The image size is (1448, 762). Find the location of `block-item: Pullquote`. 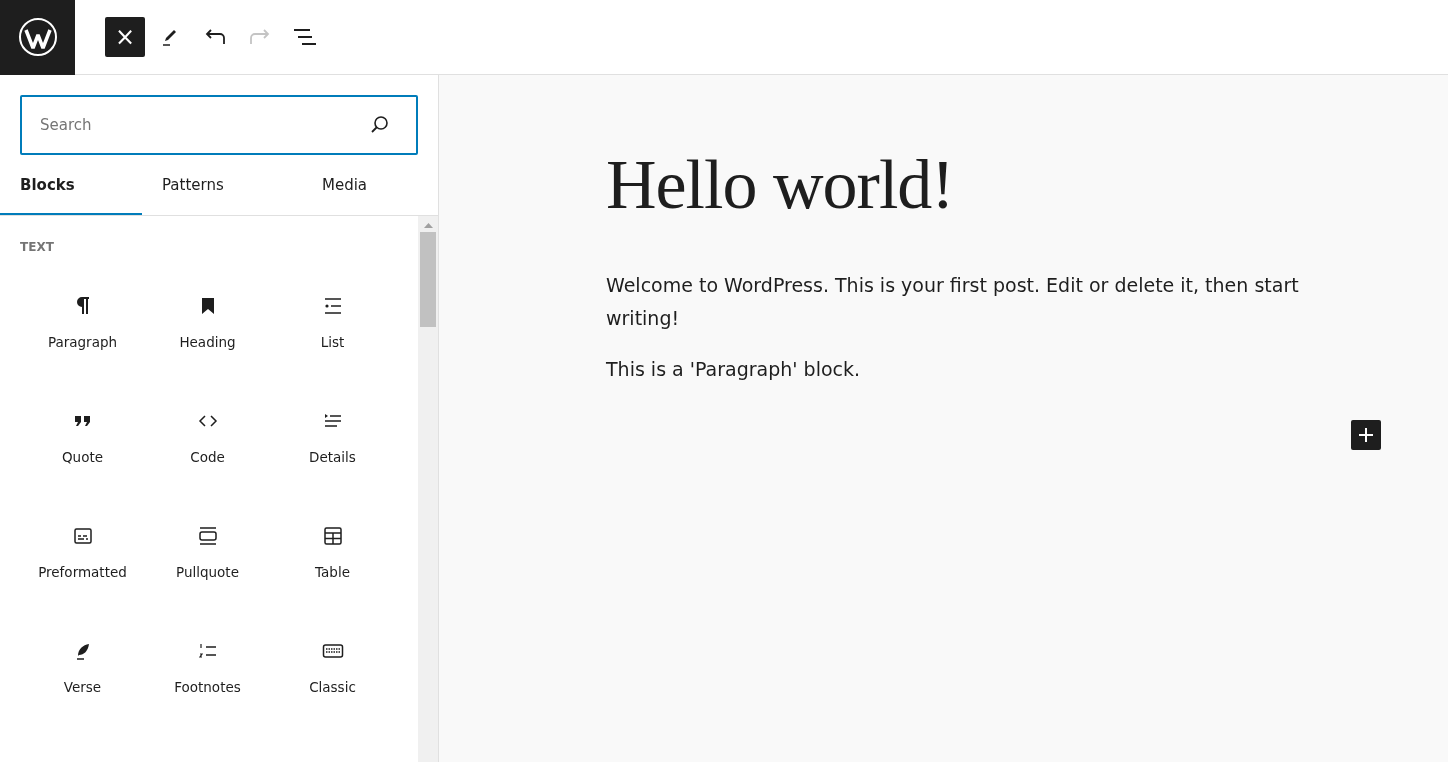

block-item: Pullquote is located at coordinates (207, 556).